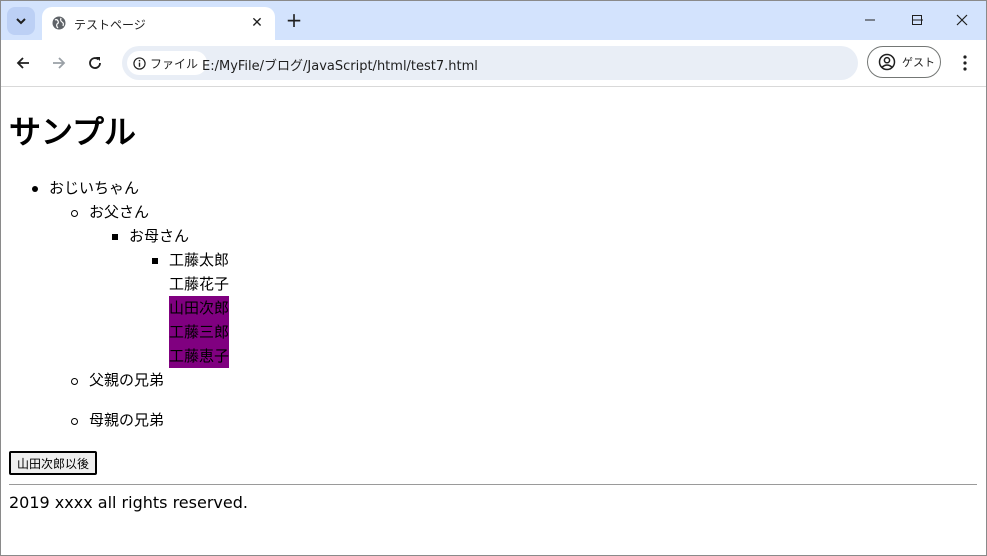 The image size is (987, 556). What do you see at coordinates (119, 212) in the screenshot?
I see `list-item-father: お父さん` at bounding box center [119, 212].